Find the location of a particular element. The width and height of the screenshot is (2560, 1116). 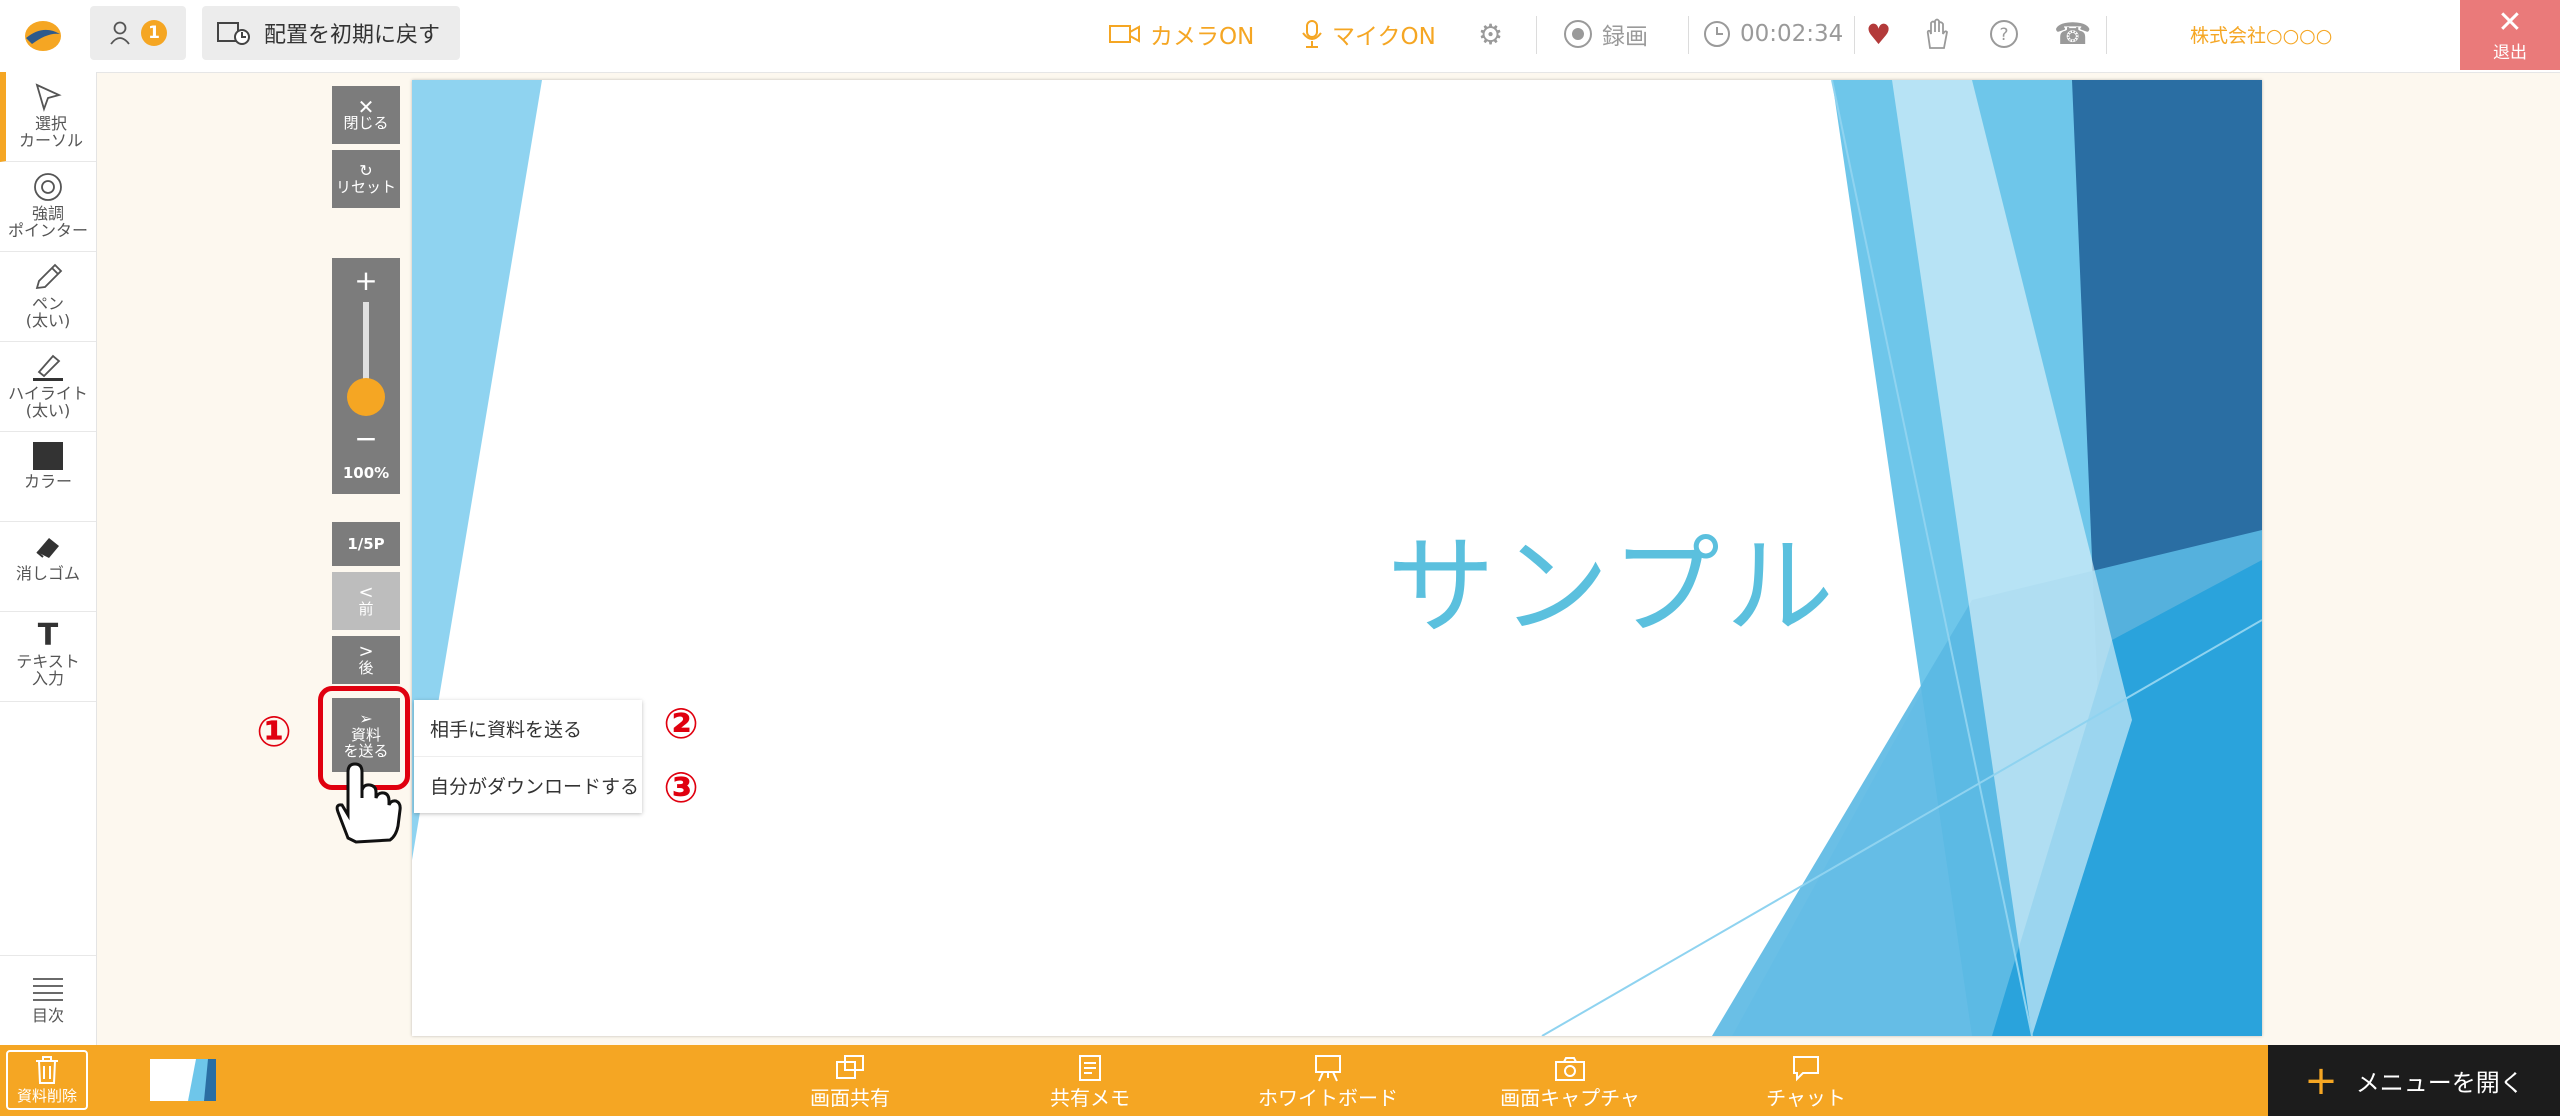

page-indicator: 1/5P is located at coordinates (366, 544).